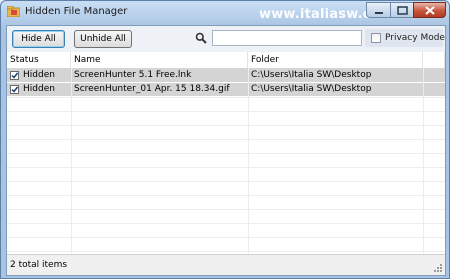  I want to click on maximize-button, so click(402, 10).